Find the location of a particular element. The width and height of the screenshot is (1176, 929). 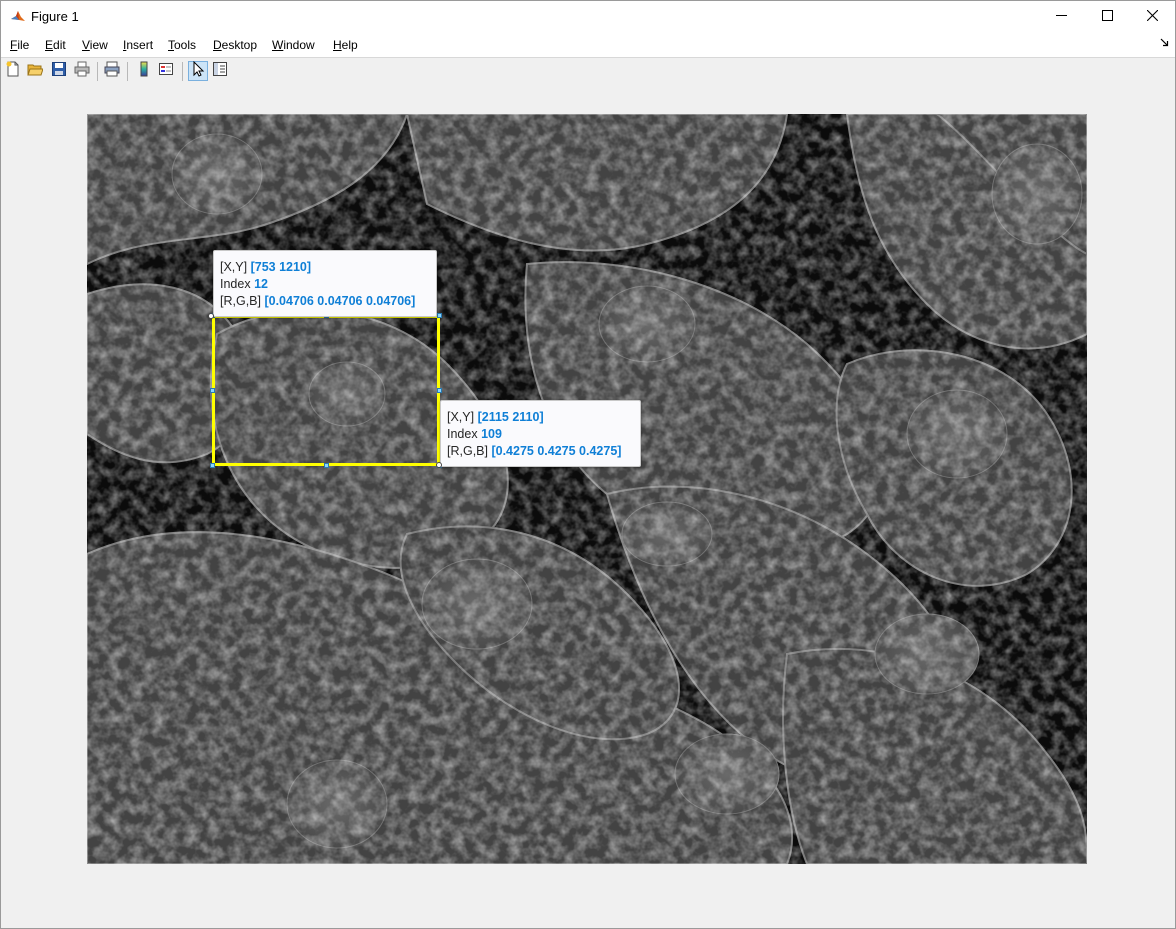

insert-legend-icon is located at coordinates (166, 71).